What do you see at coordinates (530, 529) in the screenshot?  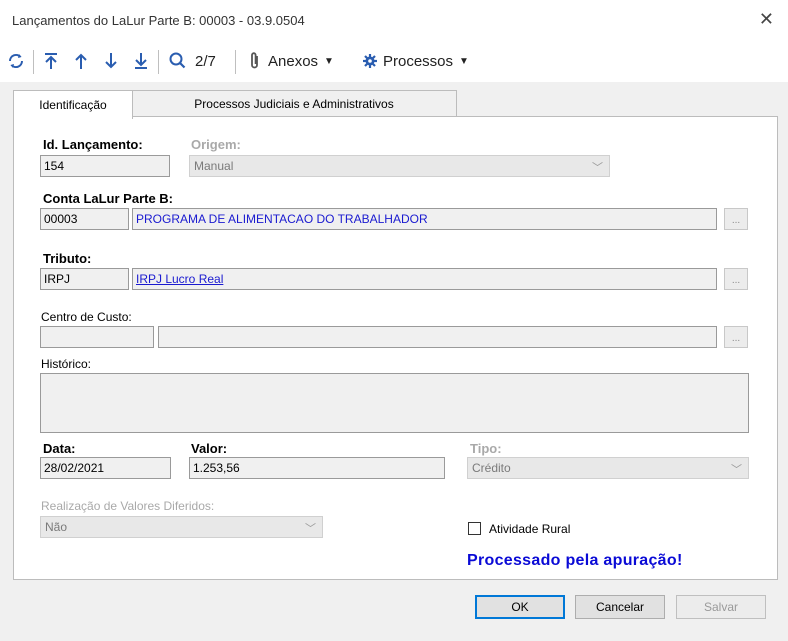 I see `atividade-rural-label: Atividade Rural` at bounding box center [530, 529].